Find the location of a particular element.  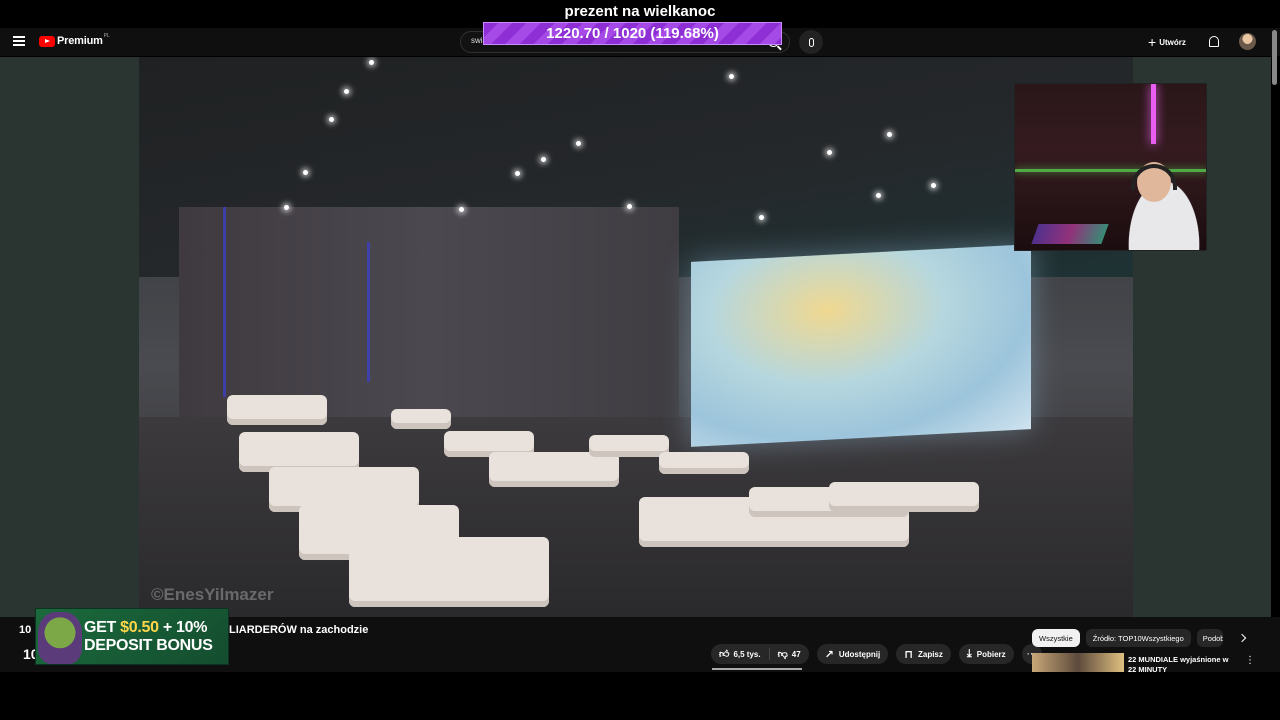

download-button: ⤓ Pobierz is located at coordinates (986, 654).